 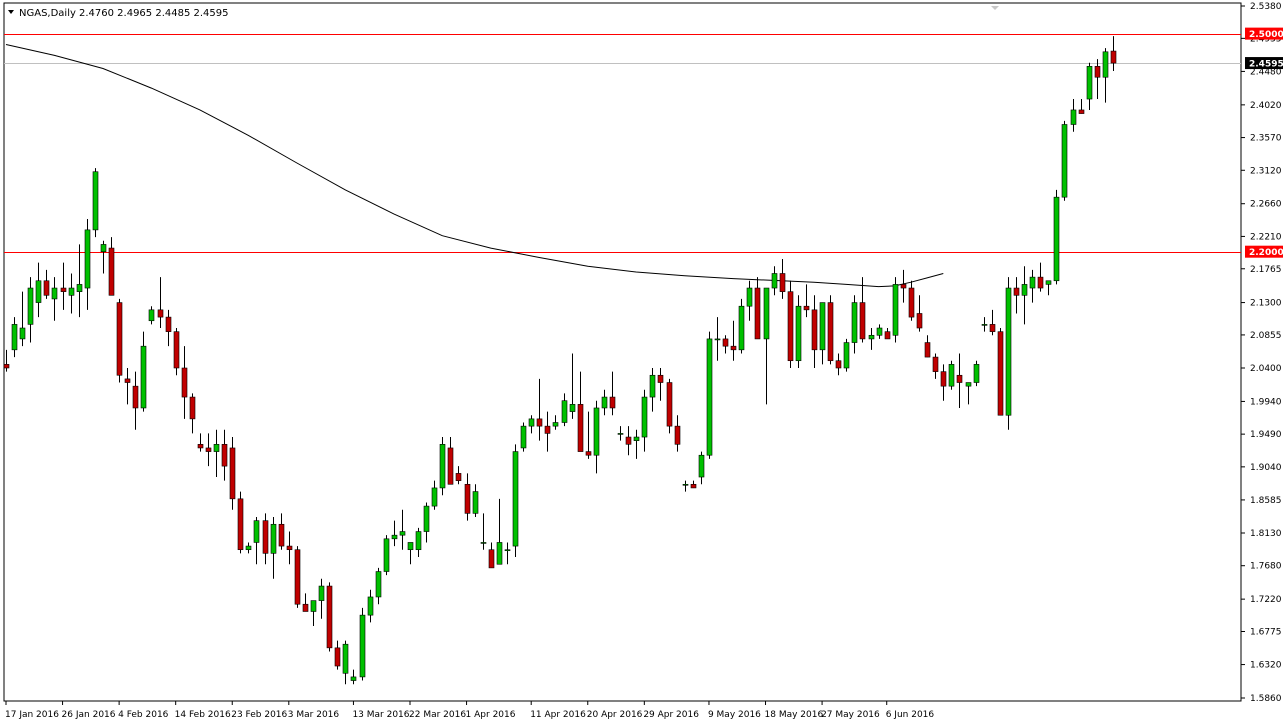 What do you see at coordinates (154, 13) in the screenshot?
I see `ohlc-values: 2.4760 2.4965 2.4485 2.4595` at bounding box center [154, 13].